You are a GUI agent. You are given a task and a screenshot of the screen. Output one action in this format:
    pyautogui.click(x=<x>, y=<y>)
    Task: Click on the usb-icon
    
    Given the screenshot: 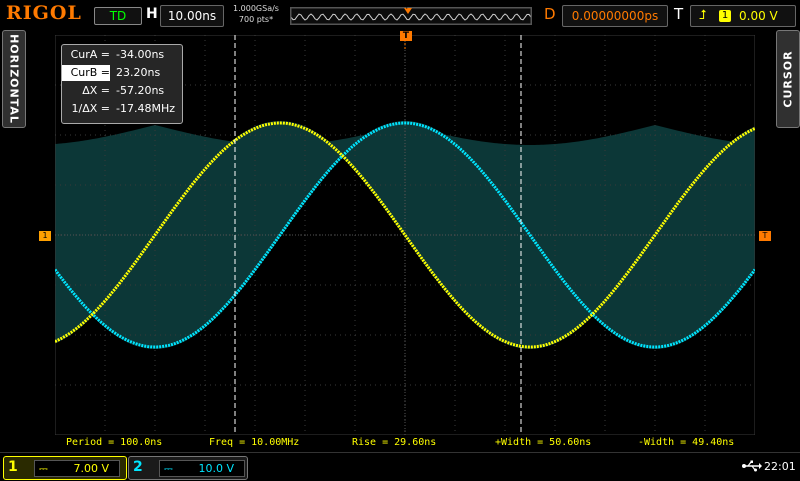 What is the action you would take?
    pyautogui.click(x=752, y=466)
    